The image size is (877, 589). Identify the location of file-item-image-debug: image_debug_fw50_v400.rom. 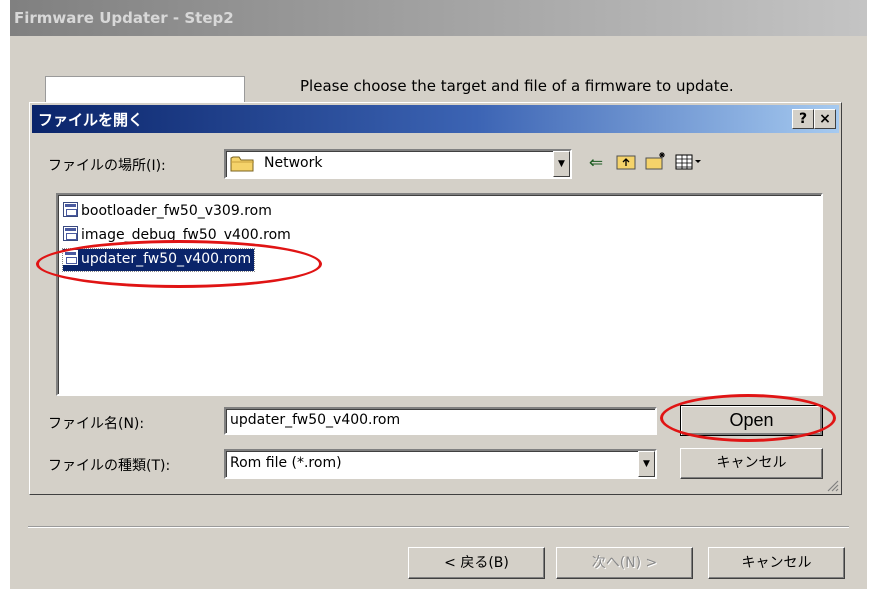
(178, 236).